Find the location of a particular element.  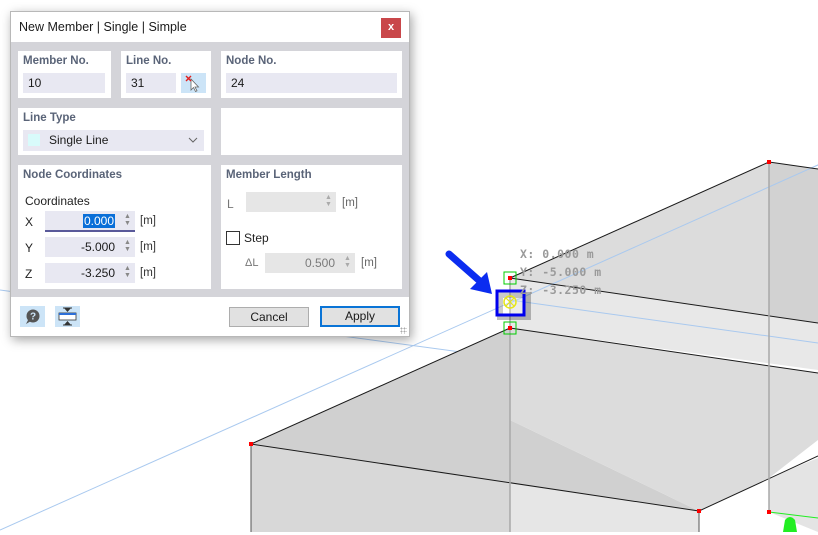

y-coordinate-input: -5.000 ▲ ▼ is located at coordinates (90, 247).